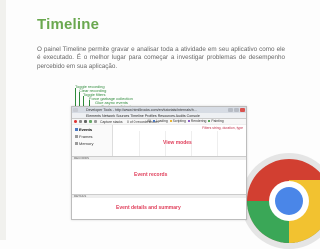 The height and width of the screenshot is (249, 320). I want to click on filter-loading: Loading, so click(162, 121).